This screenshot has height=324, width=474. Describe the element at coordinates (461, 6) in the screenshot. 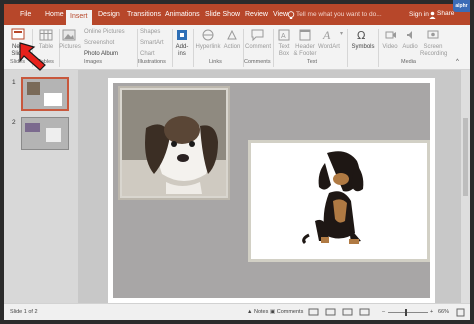

I see `alphr-logo: alphr` at that location.